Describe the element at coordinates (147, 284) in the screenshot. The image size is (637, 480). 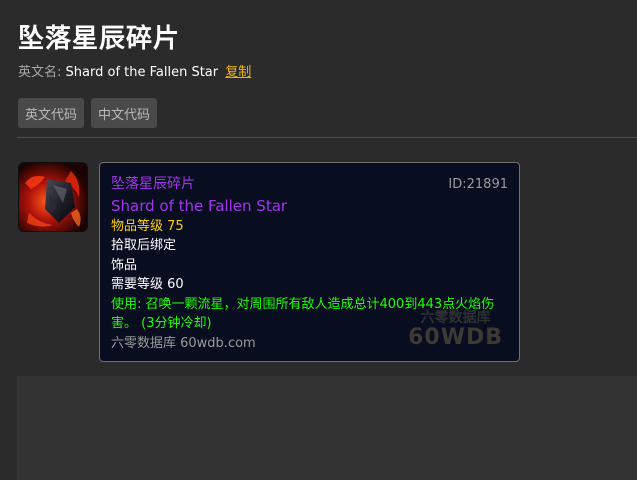
I see `required-level: 需要等级 60` at that location.